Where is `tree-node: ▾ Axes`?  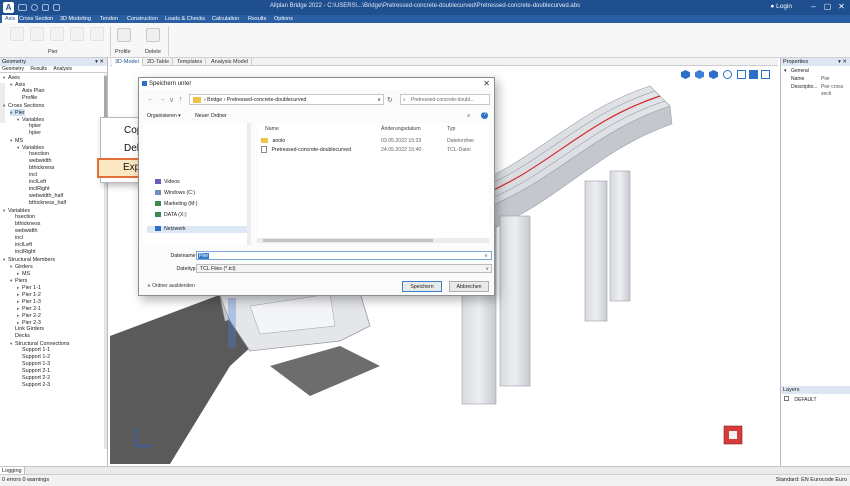
tree-node: ▾ Axes is located at coordinates (11, 77).